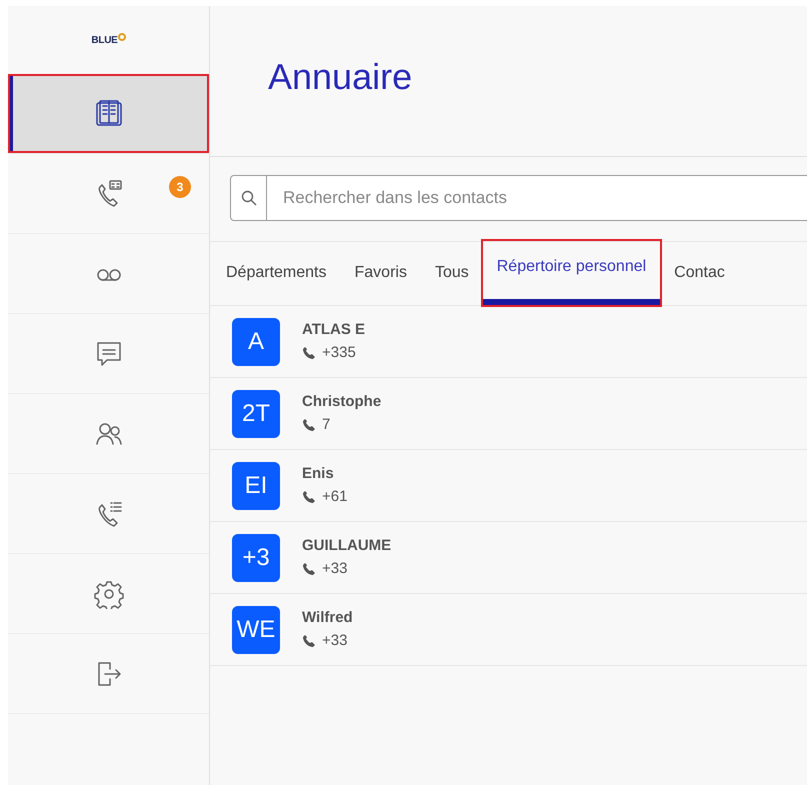 The height and width of the screenshot is (785, 807). Describe the element at coordinates (508, 486) in the screenshot. I see `contact-row: EI Enis +61` at that location.